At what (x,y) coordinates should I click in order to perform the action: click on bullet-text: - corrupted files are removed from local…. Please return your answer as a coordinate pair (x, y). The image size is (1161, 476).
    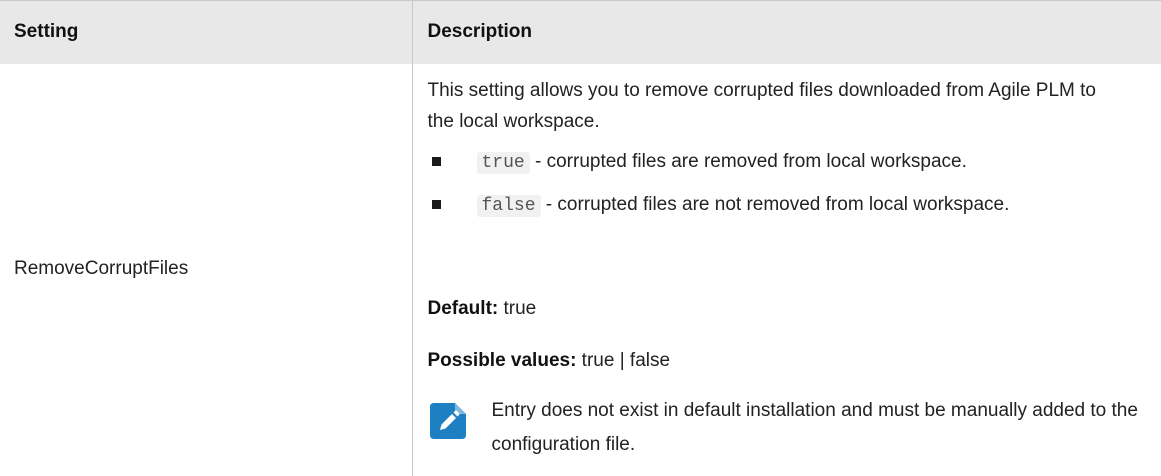
    Looking at the image, I should click on (748, 161).